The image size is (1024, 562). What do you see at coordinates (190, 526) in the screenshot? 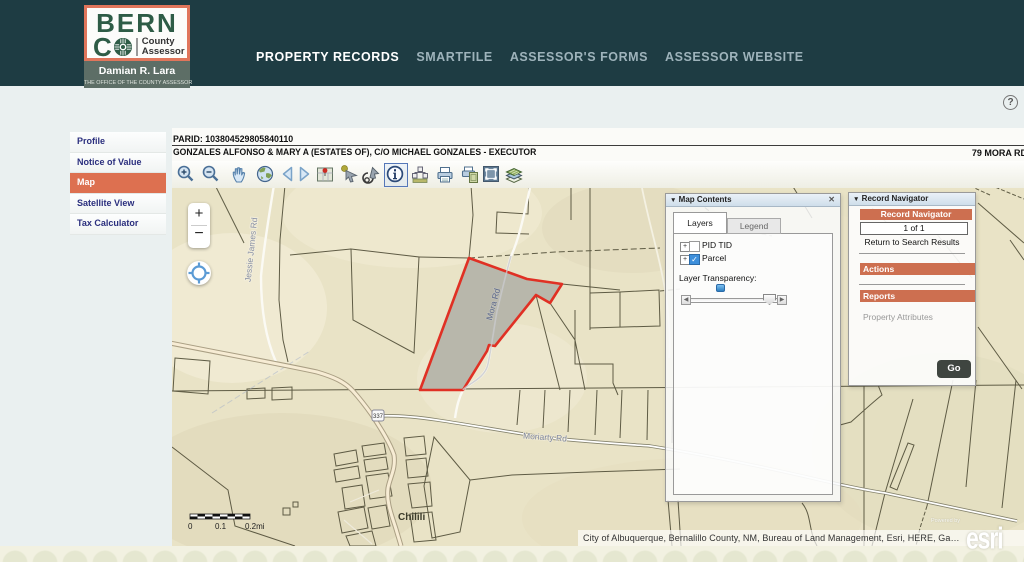
I see `svg-text: 0` at bounding box center [190, 526].